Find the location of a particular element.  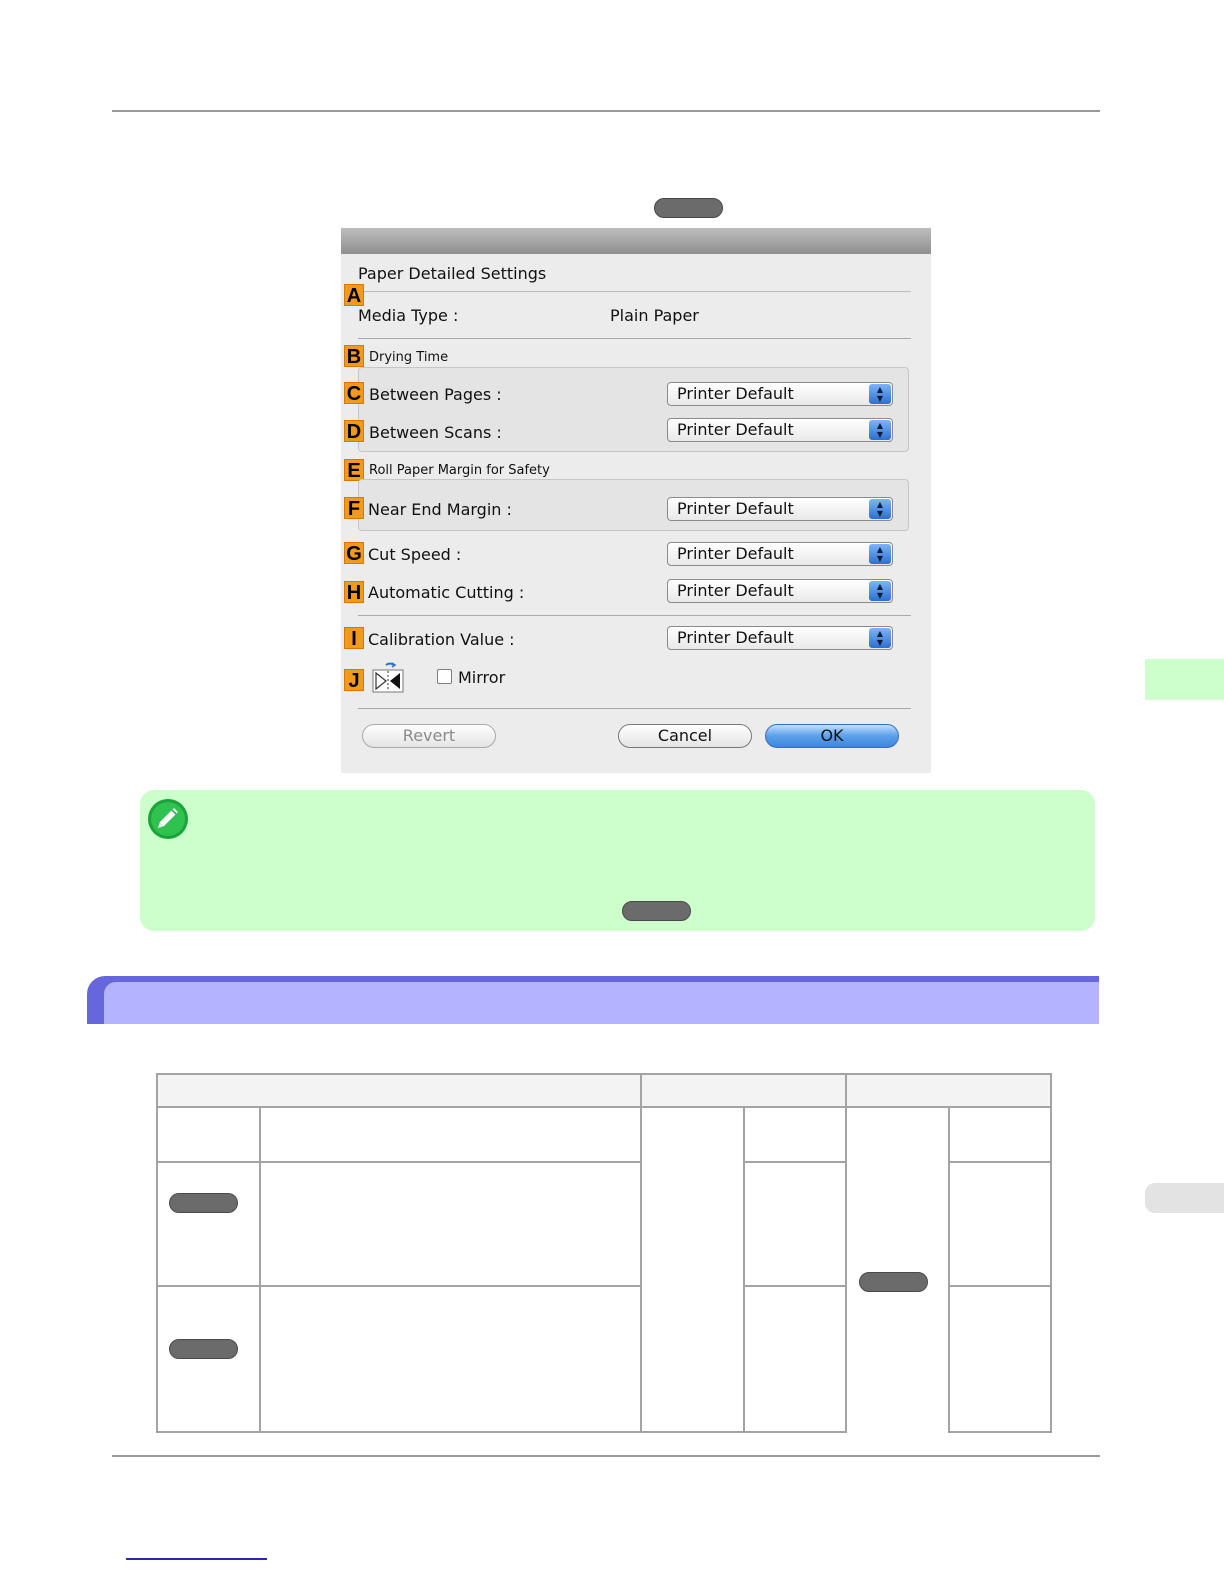

cancel-button: Cancel is located at coordinates (685, 736).